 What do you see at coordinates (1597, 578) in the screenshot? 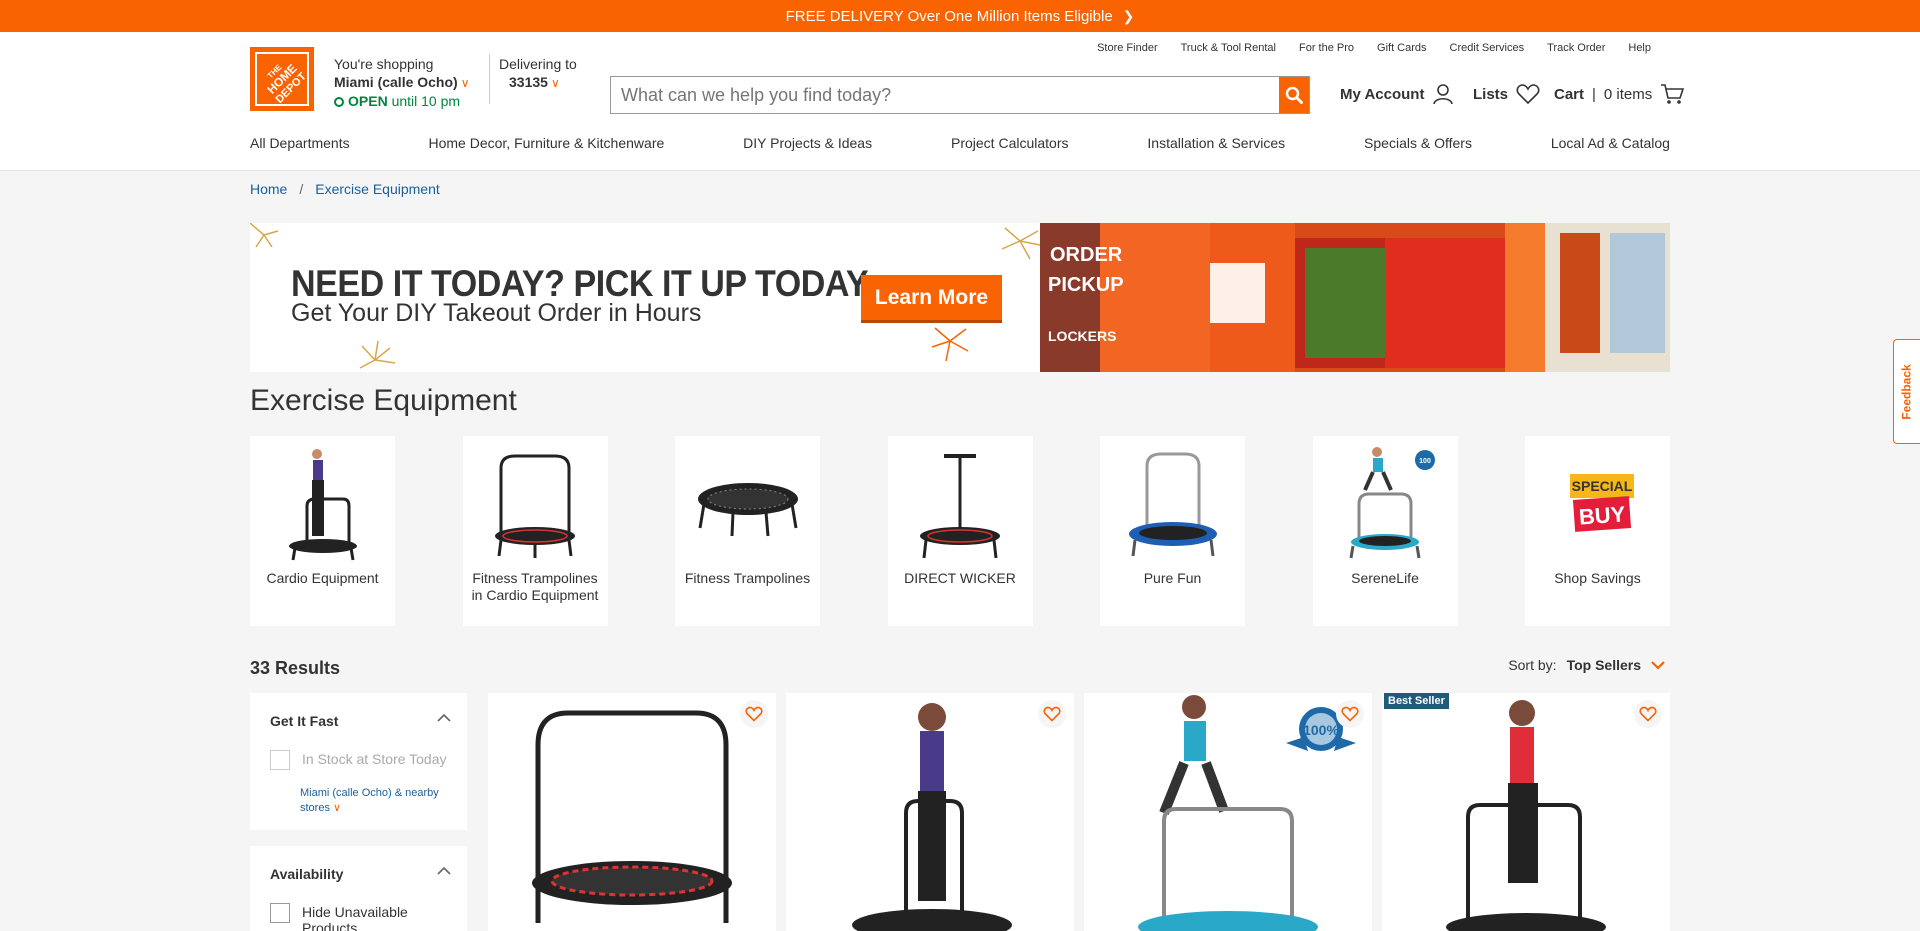
I see `category-label: Shop Savings` at bounding box center [1597, 578].